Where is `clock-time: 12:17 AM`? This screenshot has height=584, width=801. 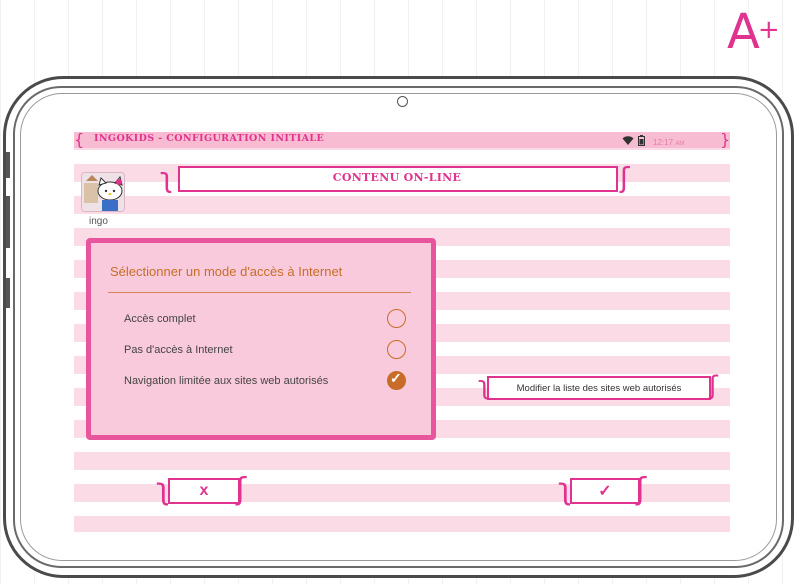
clock-time: 12:17 AM is located at coordinates (669, 142).